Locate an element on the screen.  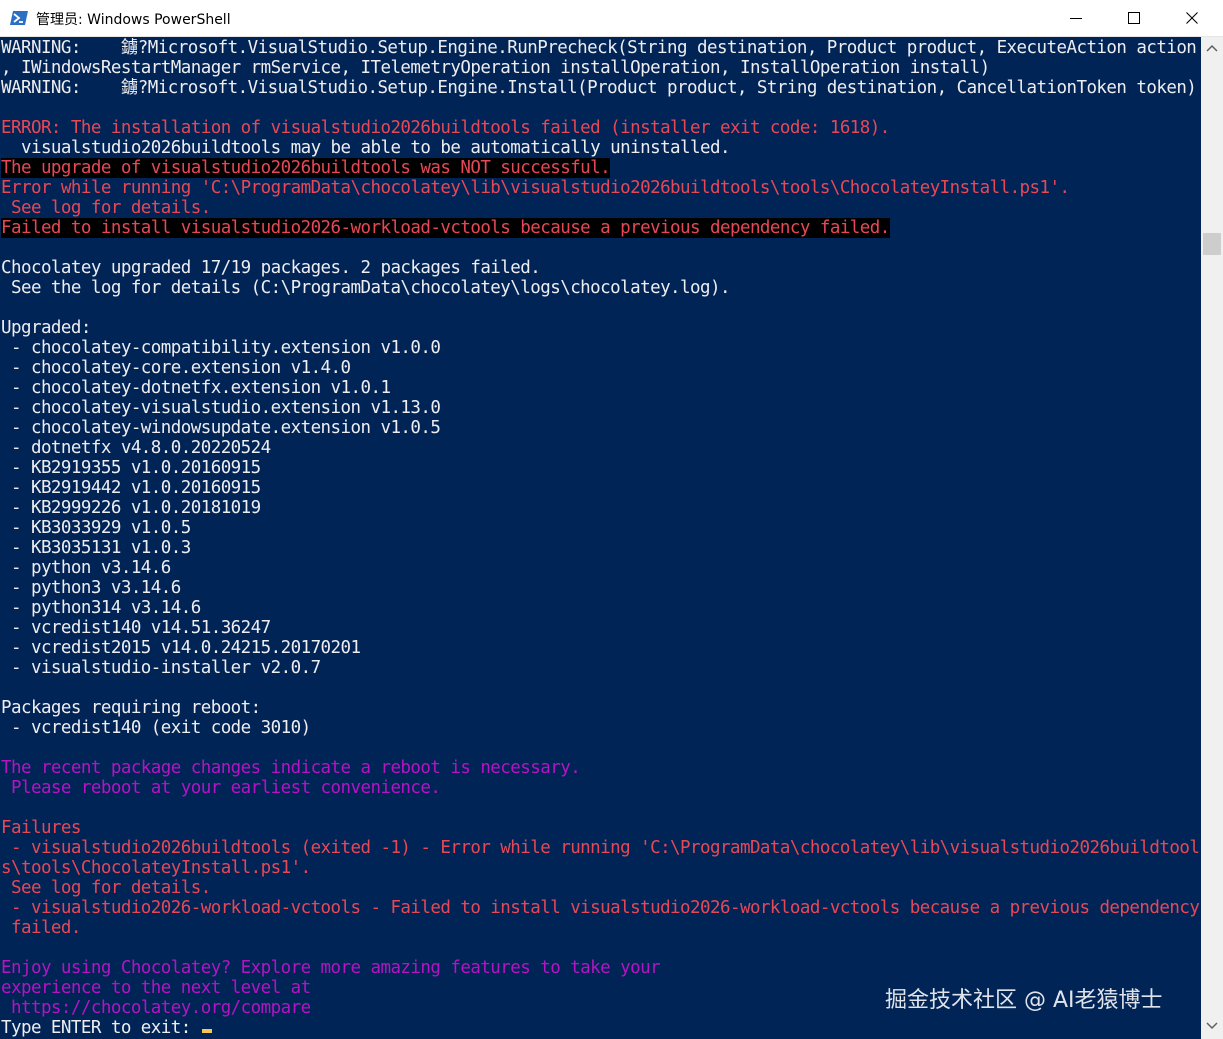
console-line: failed. is located at coordinates (41, 928).